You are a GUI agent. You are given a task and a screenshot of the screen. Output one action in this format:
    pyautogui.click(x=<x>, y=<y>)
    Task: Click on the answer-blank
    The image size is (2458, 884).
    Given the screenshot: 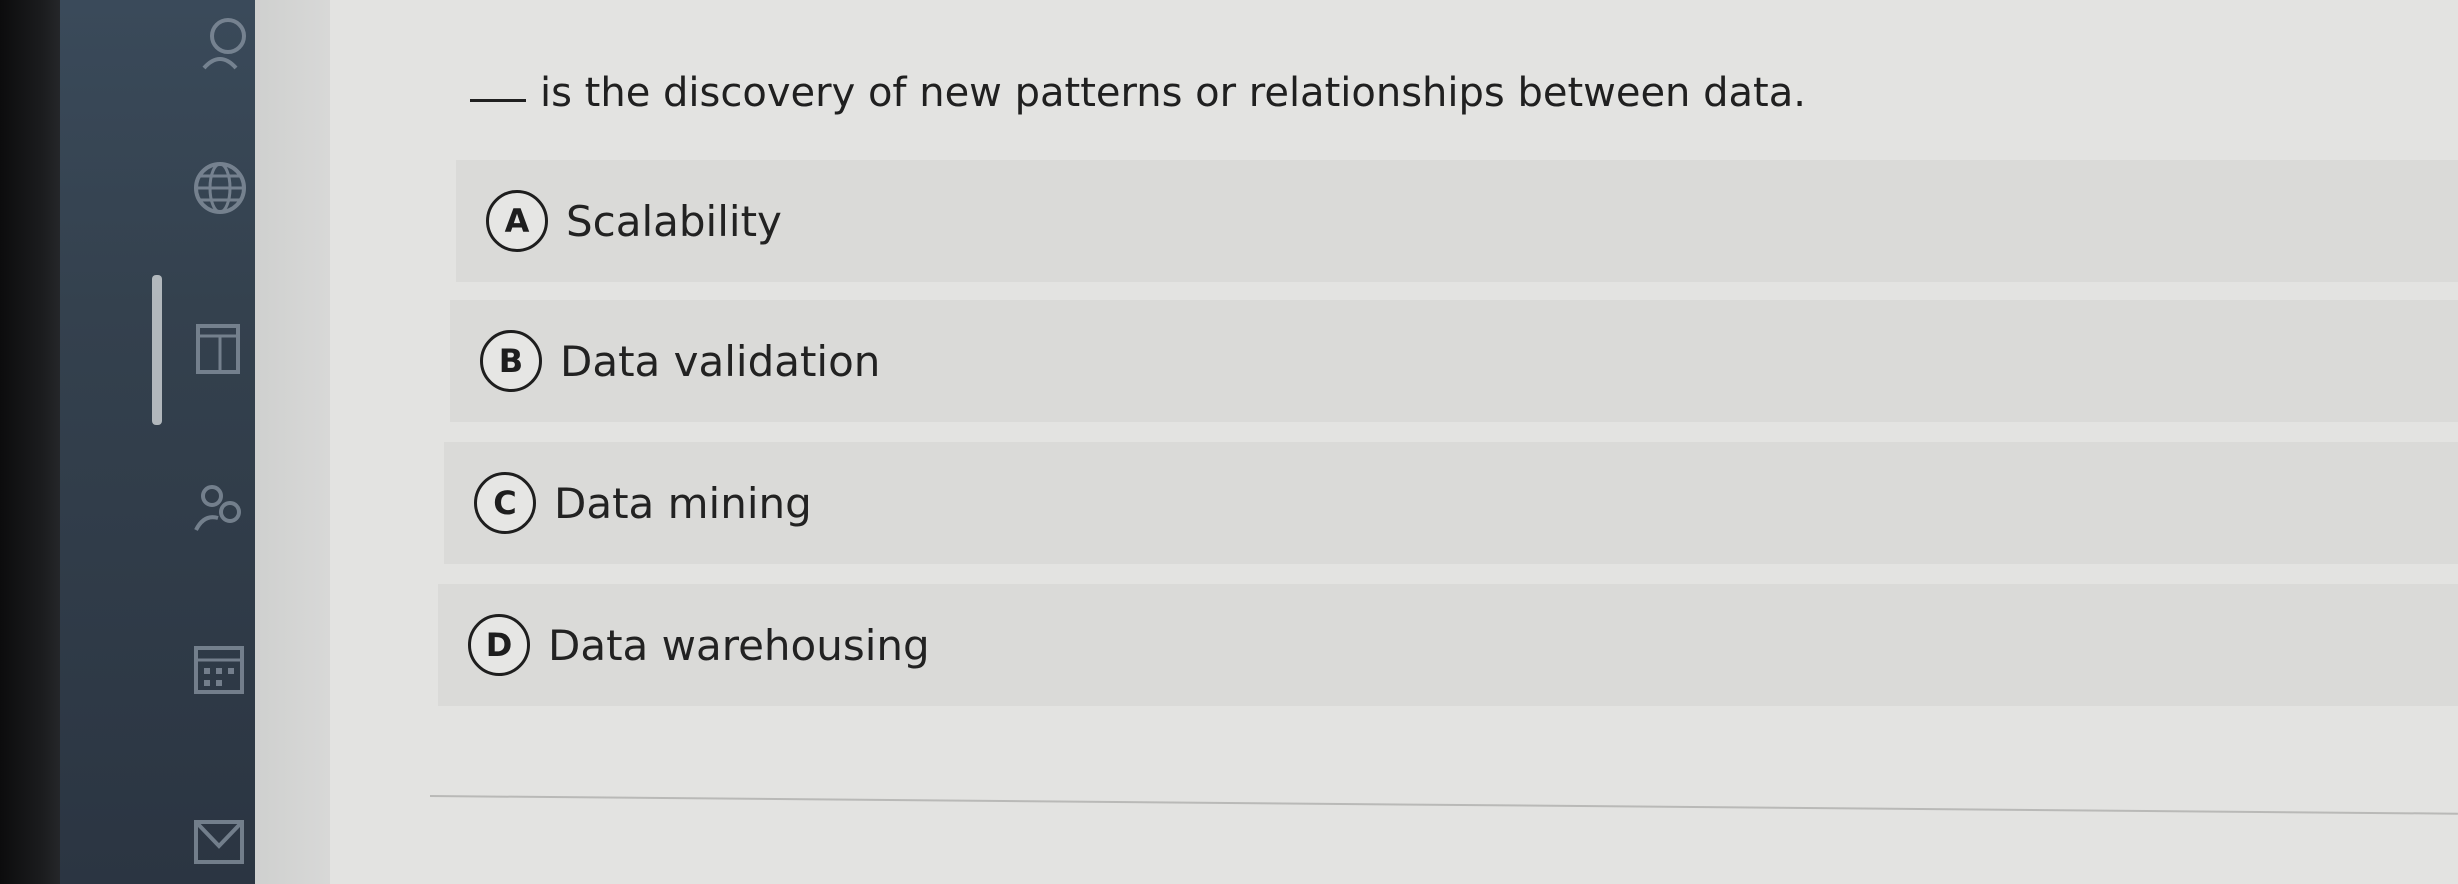 What is the action you would take?
    pyautogui.click(x=498, y=100)
    